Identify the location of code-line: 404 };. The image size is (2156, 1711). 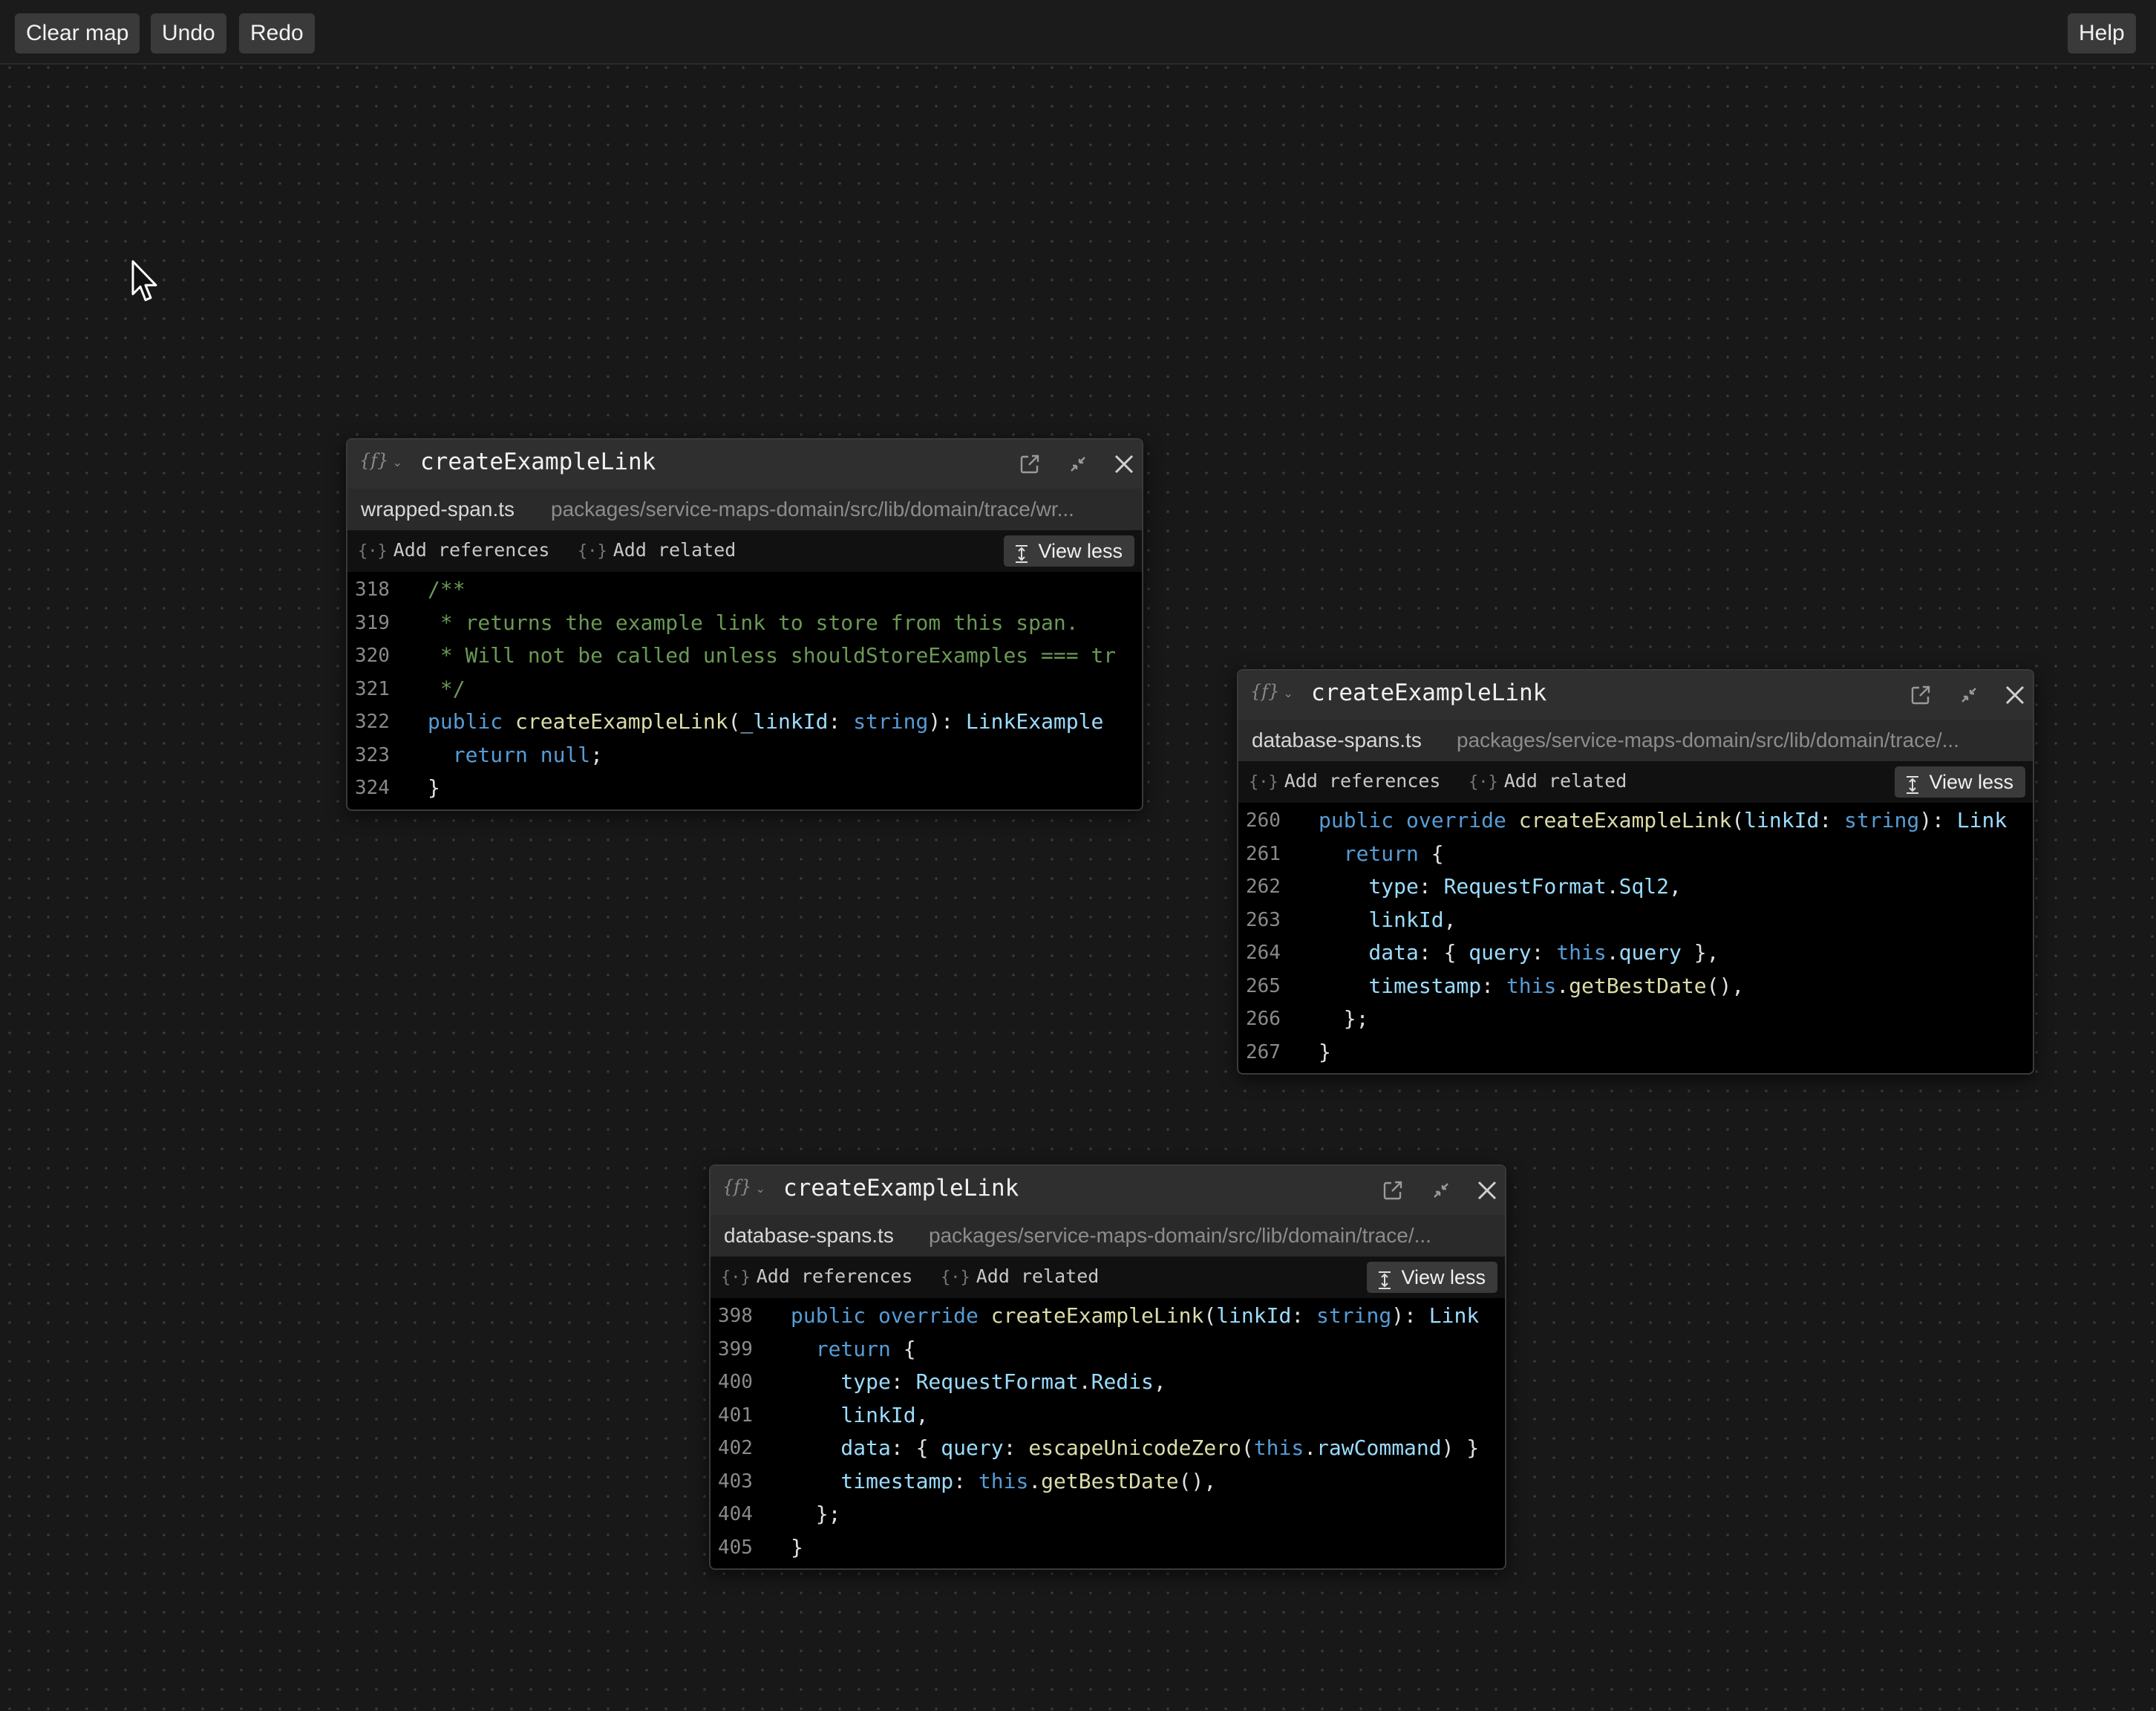
(1107, 1515).